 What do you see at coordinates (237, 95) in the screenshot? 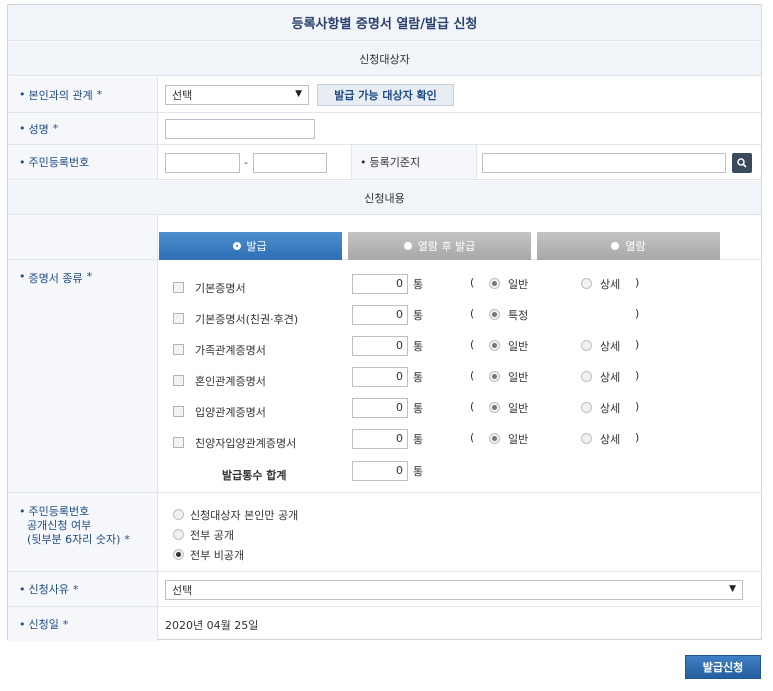
I see `relation-select: 선택 ▼` at bounding box center [237, 95].